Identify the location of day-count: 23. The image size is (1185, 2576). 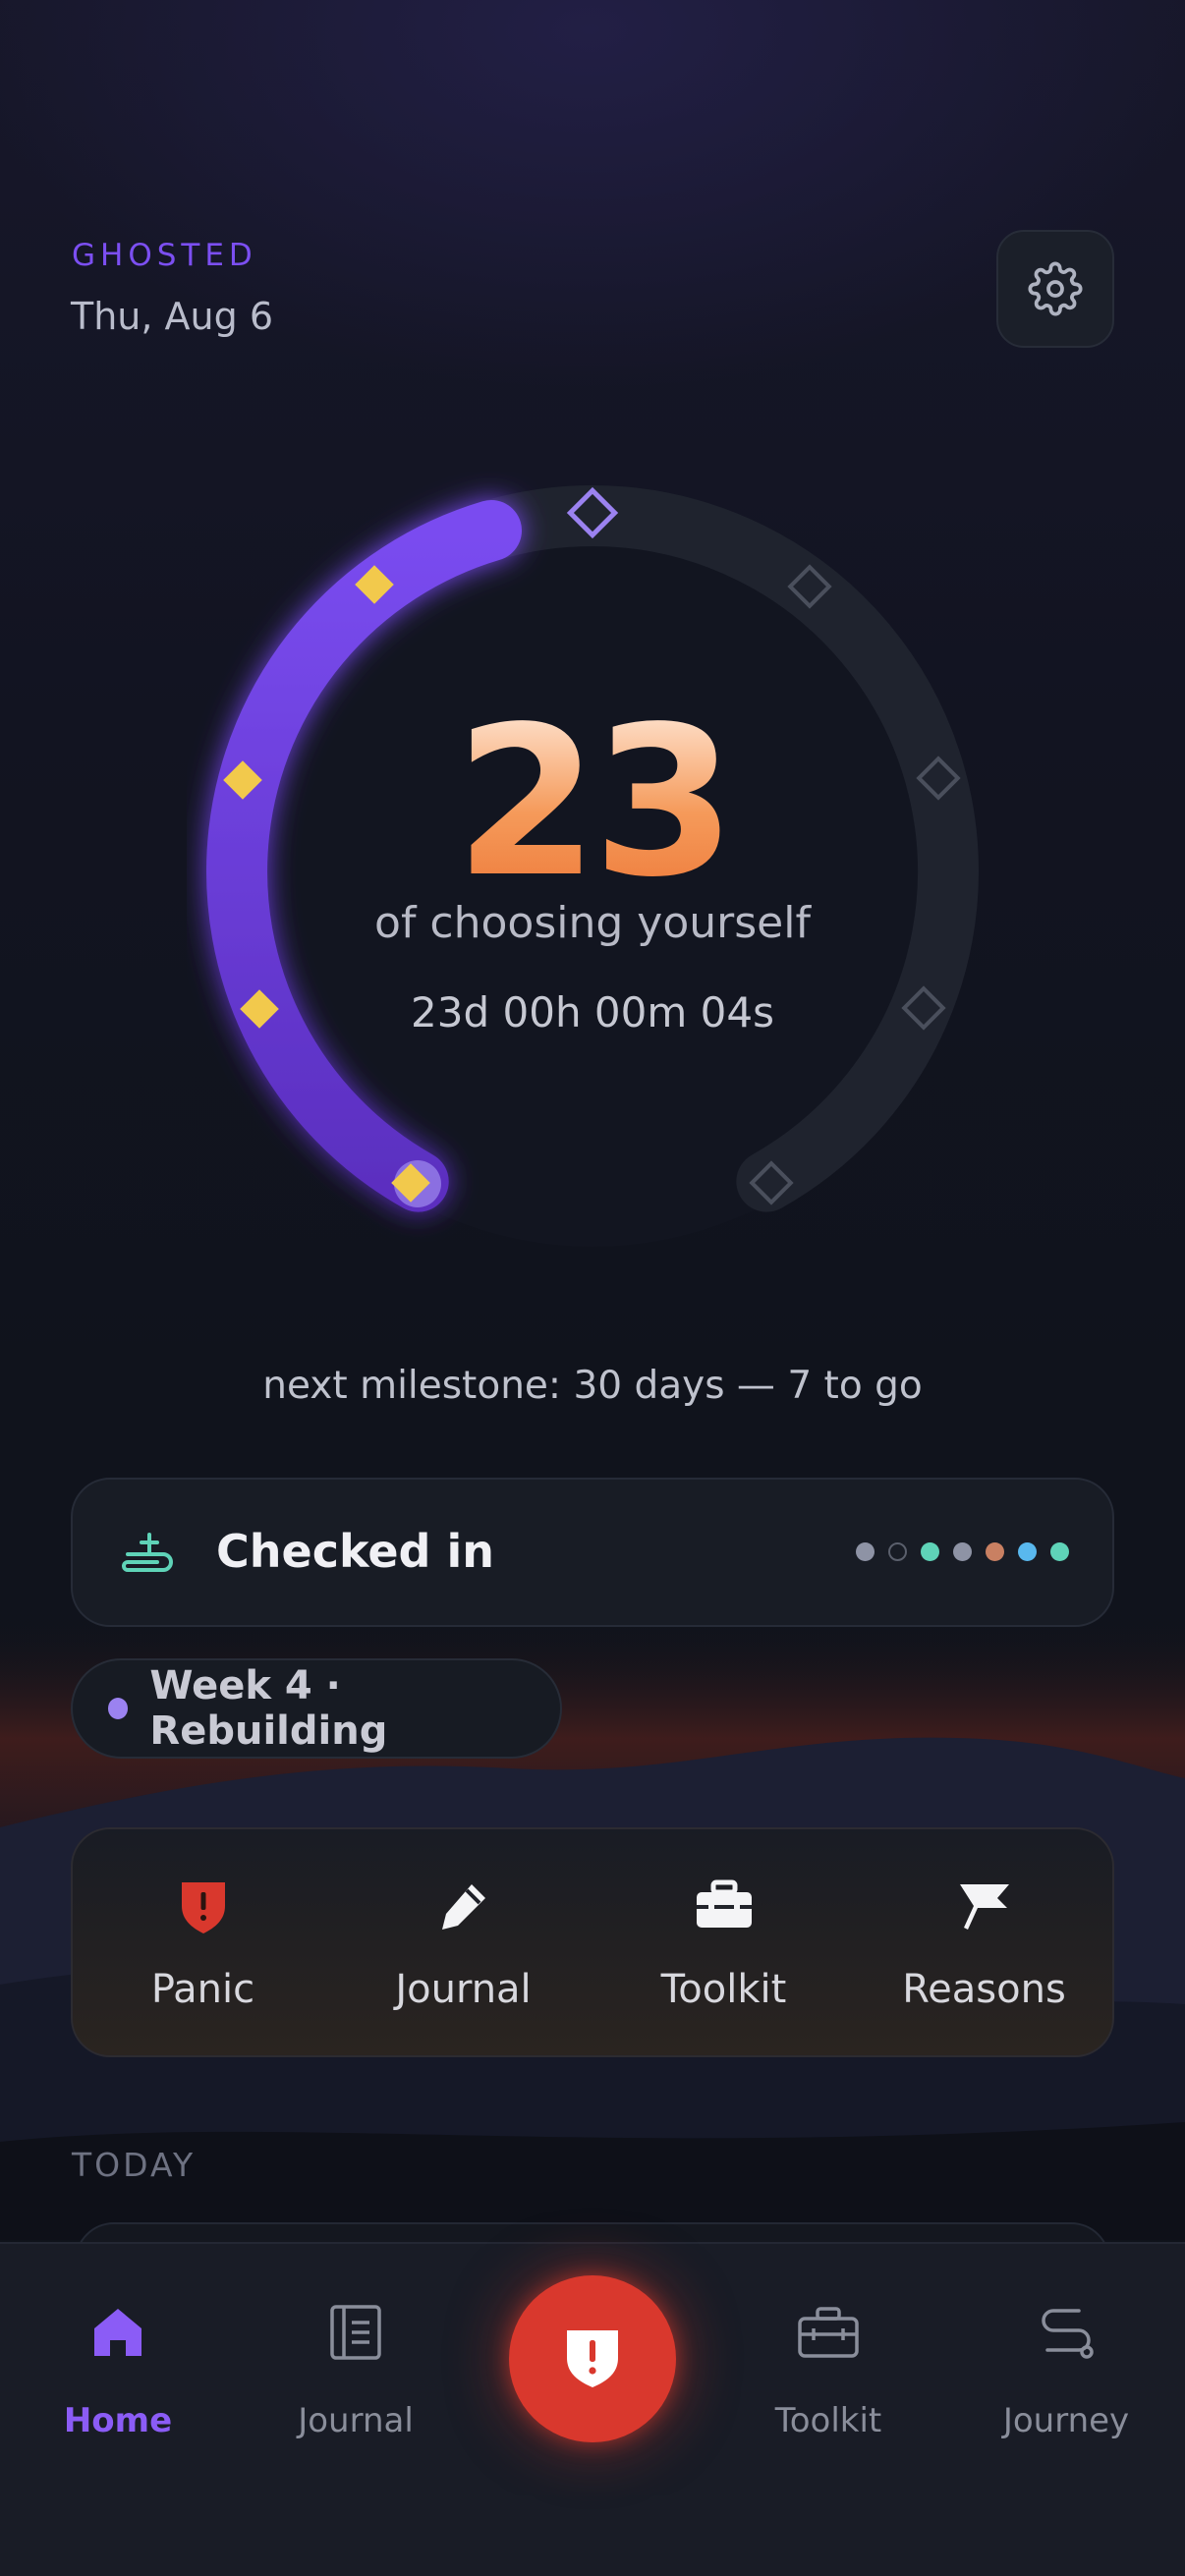
(592, 803).